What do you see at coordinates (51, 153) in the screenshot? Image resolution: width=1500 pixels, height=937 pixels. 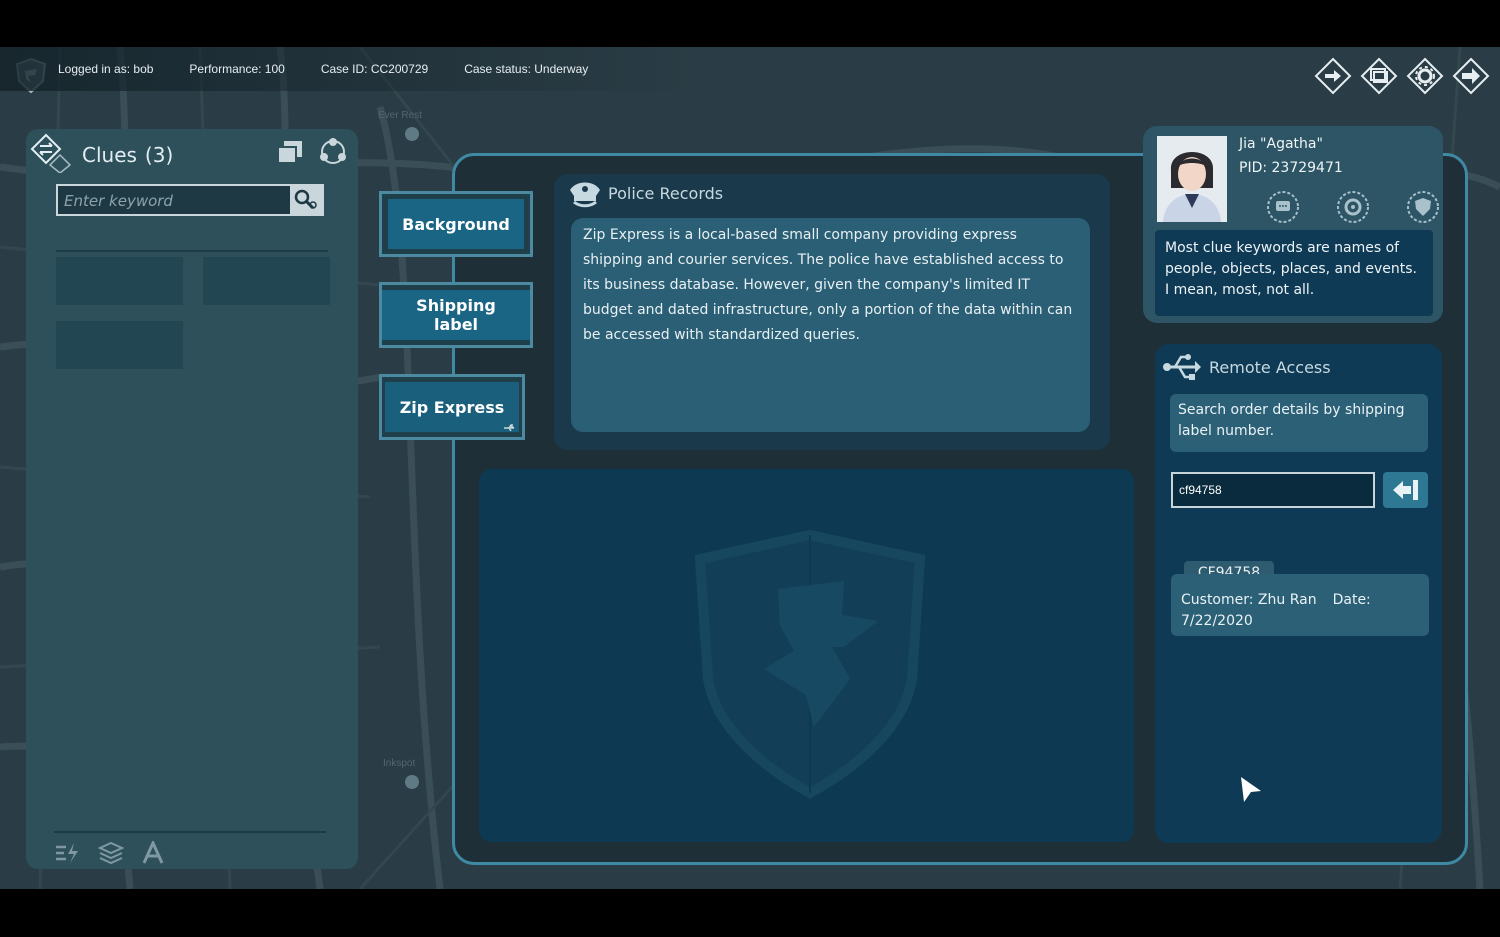 I see `clues-diamond-icon` at bounding box center [51, 153].